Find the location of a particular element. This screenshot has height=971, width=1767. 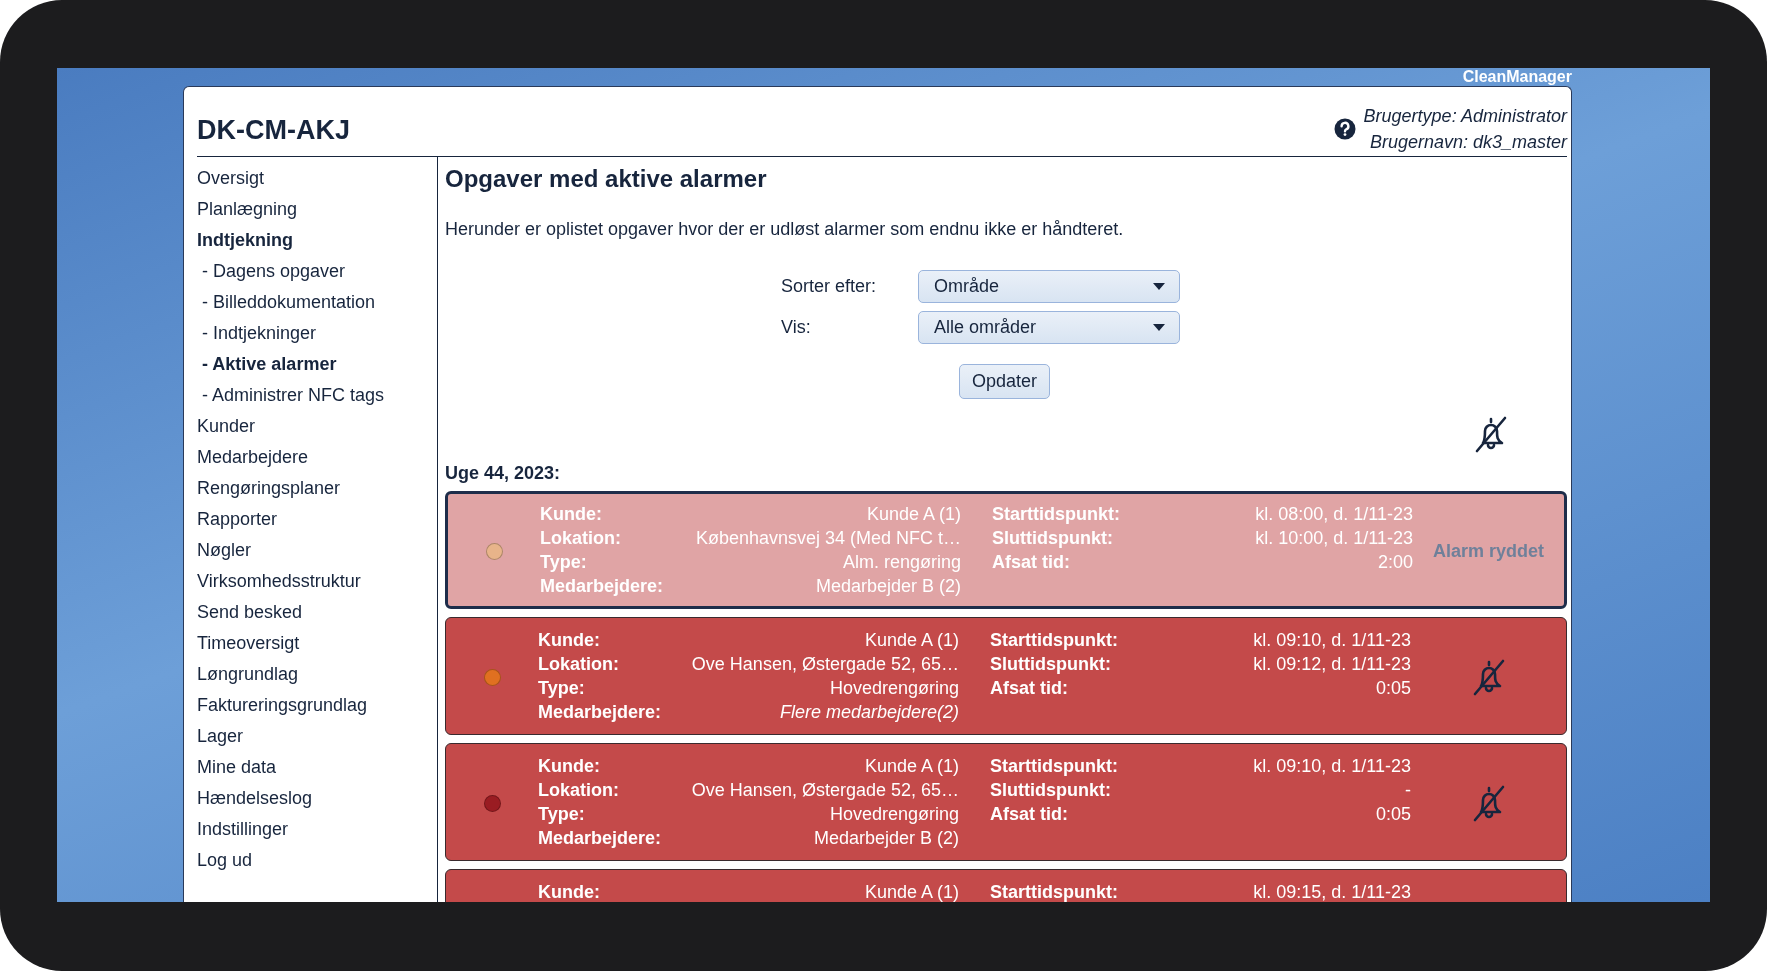

field-value: - is located at coordinates (1407, 790).